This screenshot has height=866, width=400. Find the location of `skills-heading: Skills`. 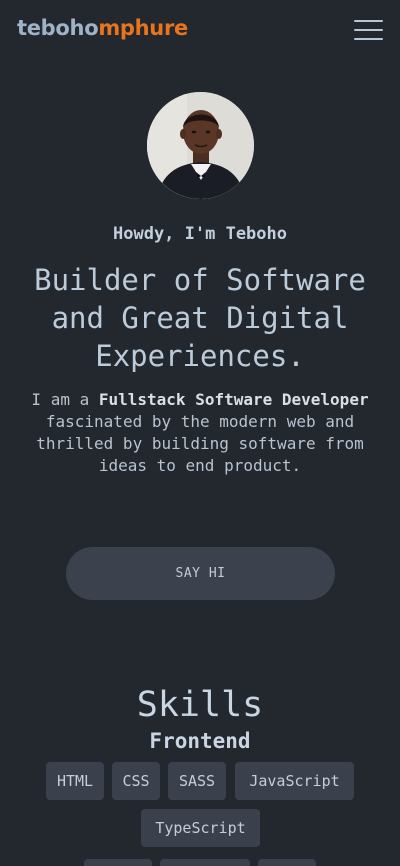

skills-heading: Skills is located at coordinates (200, 705).